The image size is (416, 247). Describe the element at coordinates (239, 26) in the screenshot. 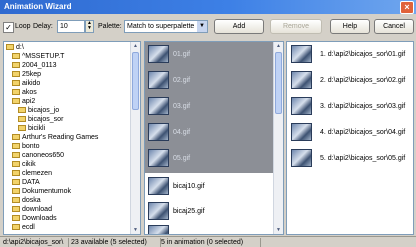

I see `add-button: Add` at that location.